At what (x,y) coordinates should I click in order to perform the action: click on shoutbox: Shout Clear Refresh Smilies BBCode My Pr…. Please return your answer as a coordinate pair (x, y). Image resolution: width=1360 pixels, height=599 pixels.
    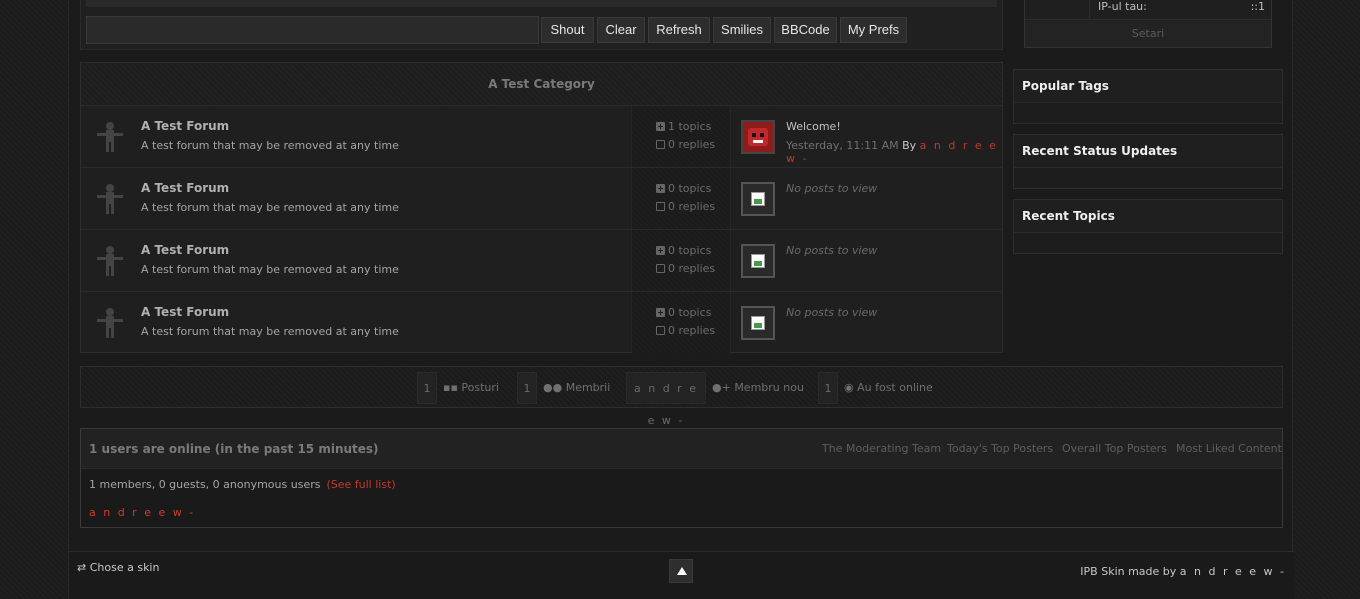
    Looking at the image, I should click on (541, 25).